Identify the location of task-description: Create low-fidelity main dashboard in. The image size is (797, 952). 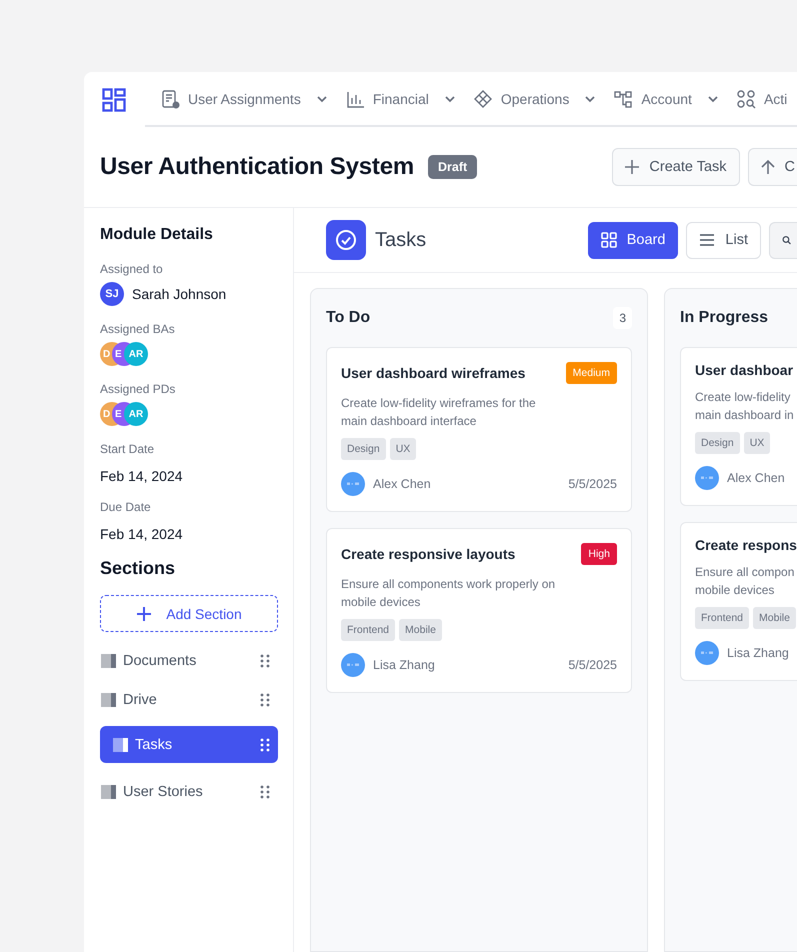
(745, 406).